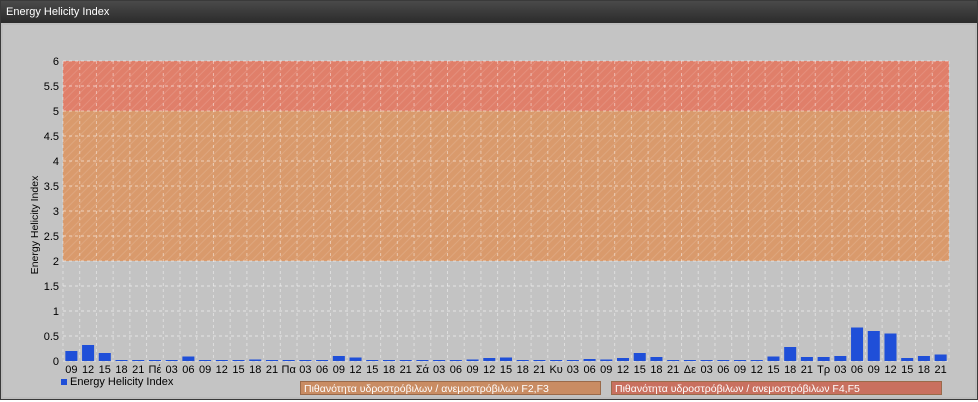 The image size is (978, 402). I want to click on y-tick-label: 4, so click(56, 162).